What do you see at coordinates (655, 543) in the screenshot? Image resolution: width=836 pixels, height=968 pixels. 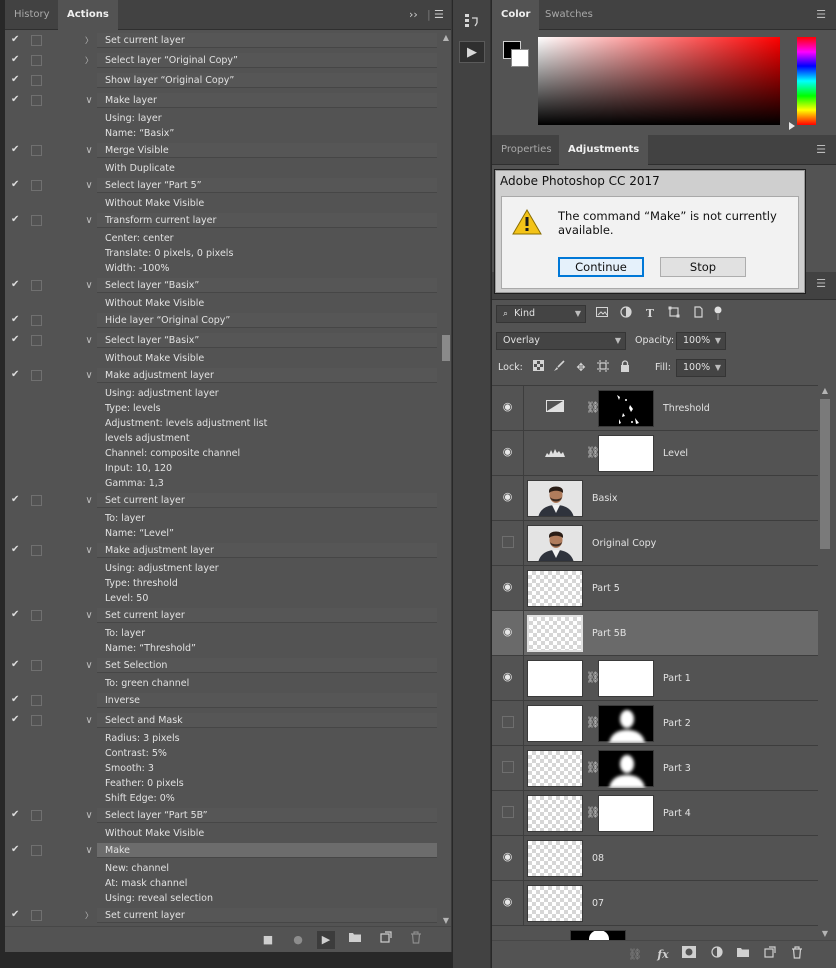 I see `layer-row: Original Copy` at bounding box center [655, 543].